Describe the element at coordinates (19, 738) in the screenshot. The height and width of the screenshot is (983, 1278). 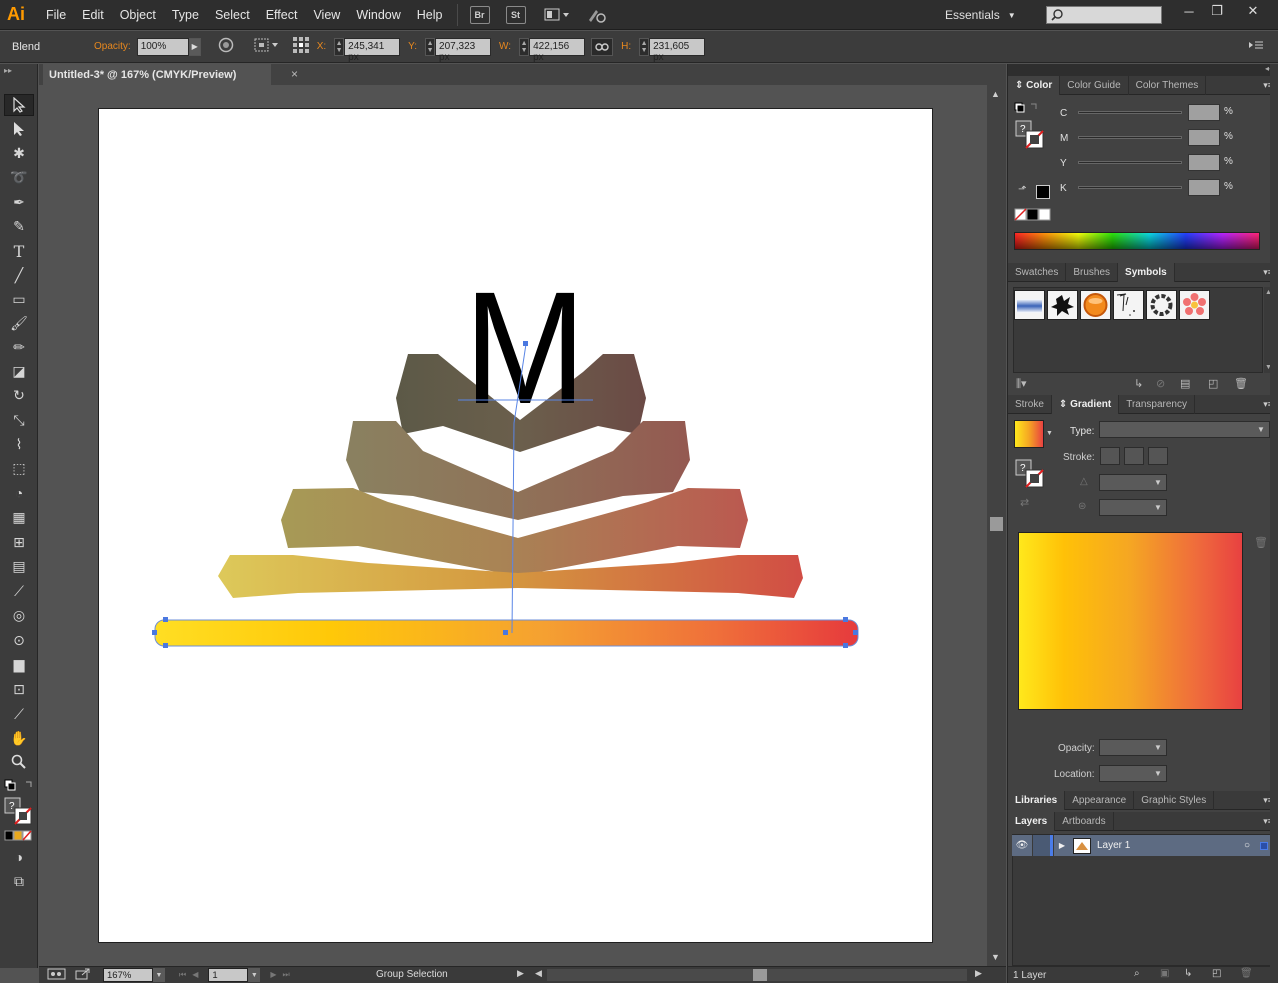
I see `hand-tool-icon: ✋` at that location.